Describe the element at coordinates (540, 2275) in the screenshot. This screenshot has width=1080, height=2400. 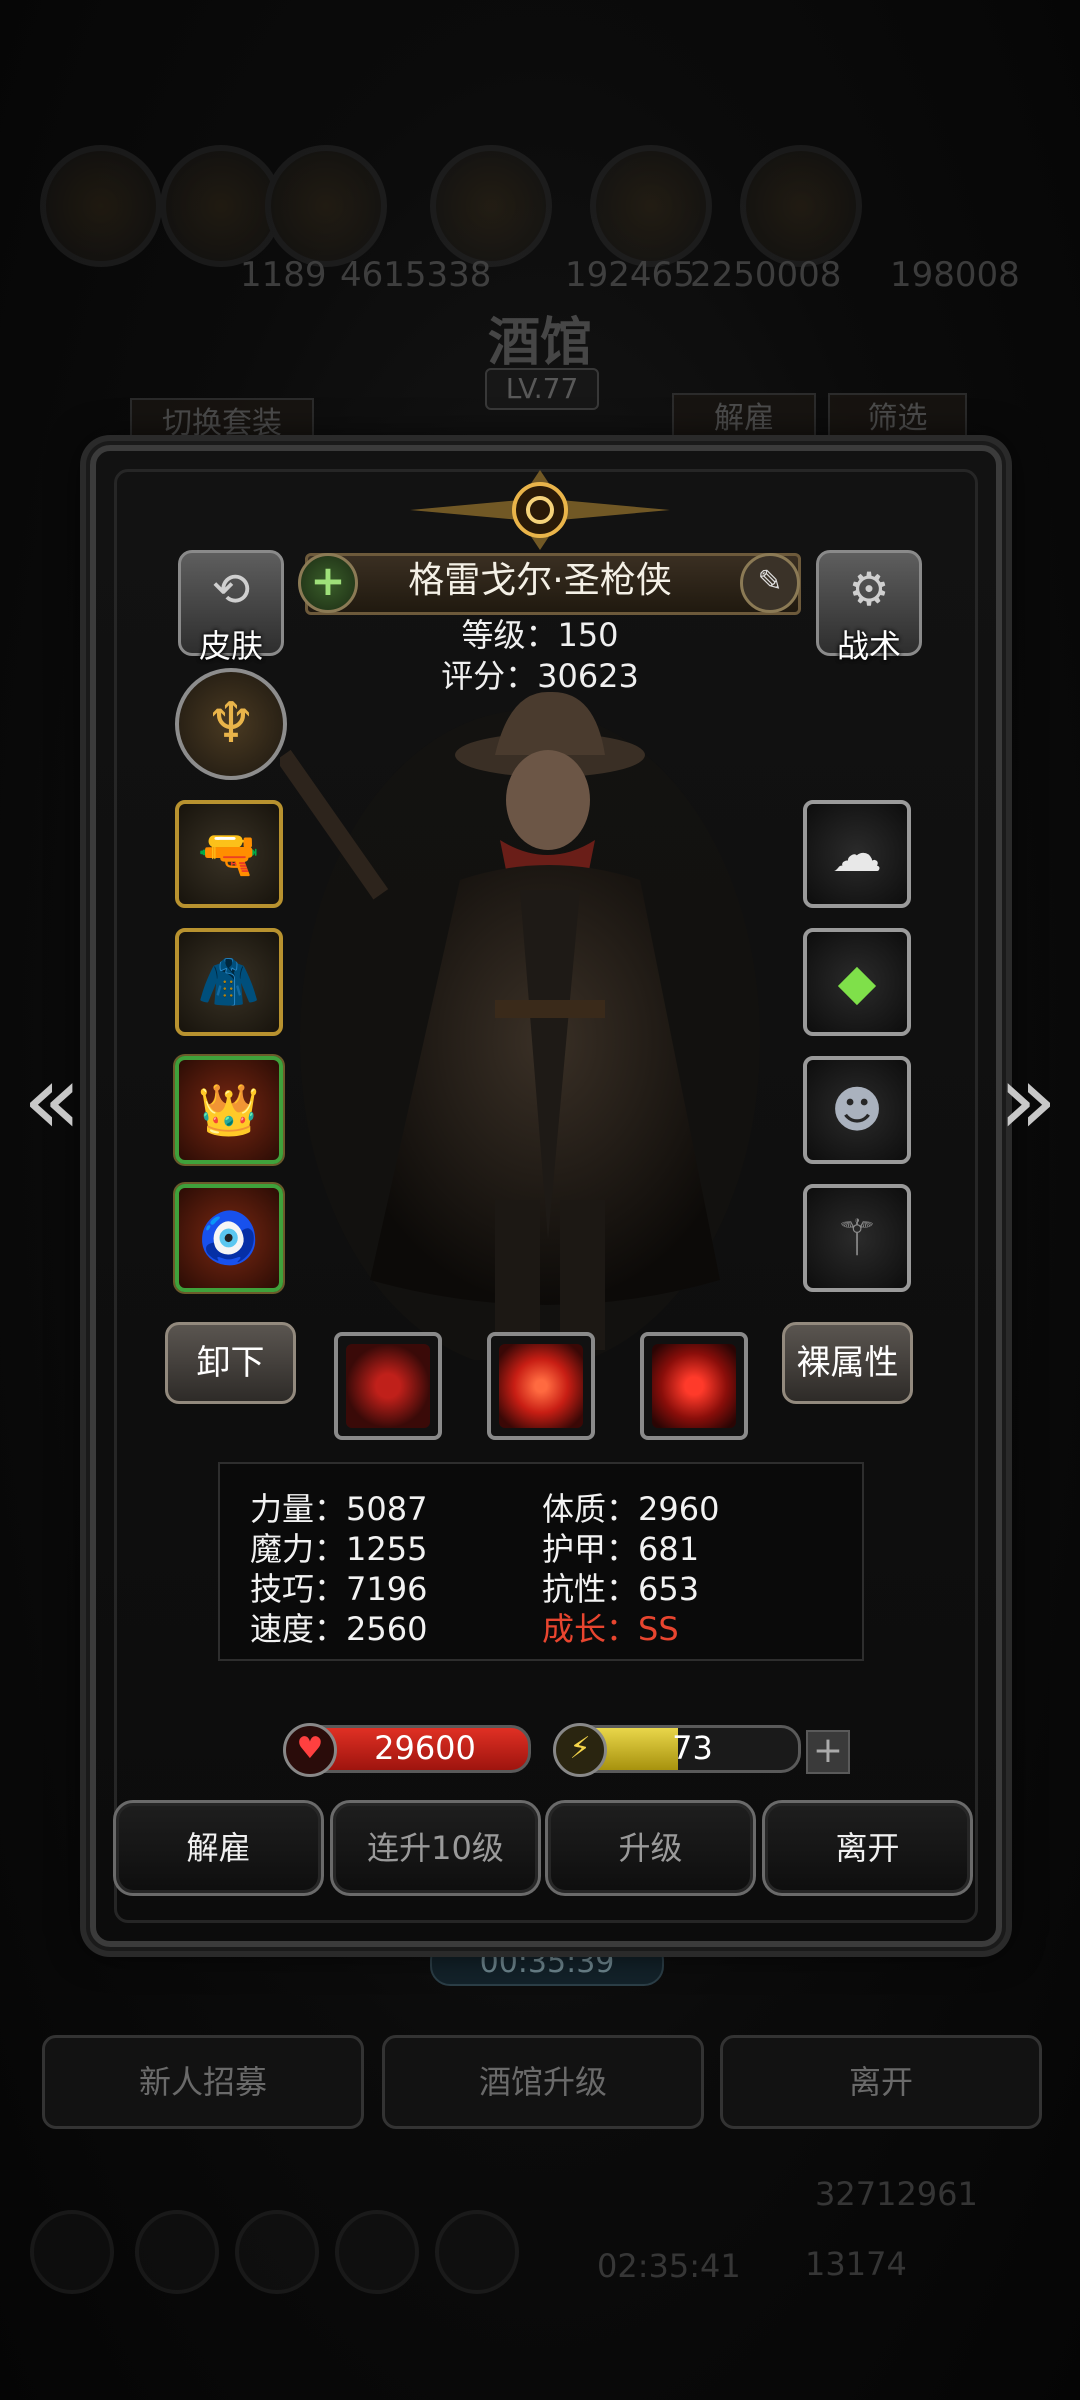
I see `footer: 32712961 13174 02:35:41` at that location.